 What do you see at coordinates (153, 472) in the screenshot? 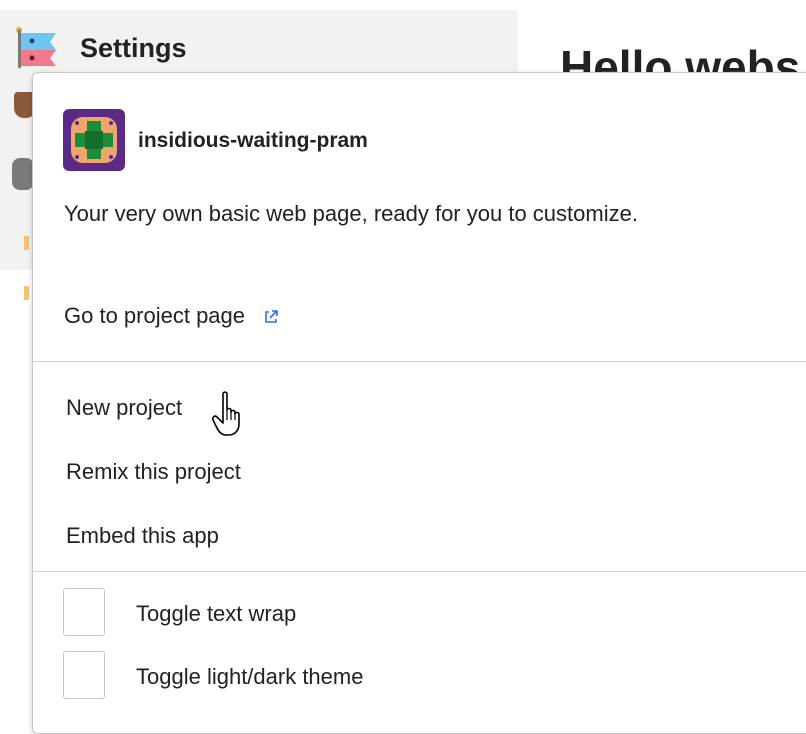
I see `remix-project-item: Remix this project` at bounding box center [153, 472].